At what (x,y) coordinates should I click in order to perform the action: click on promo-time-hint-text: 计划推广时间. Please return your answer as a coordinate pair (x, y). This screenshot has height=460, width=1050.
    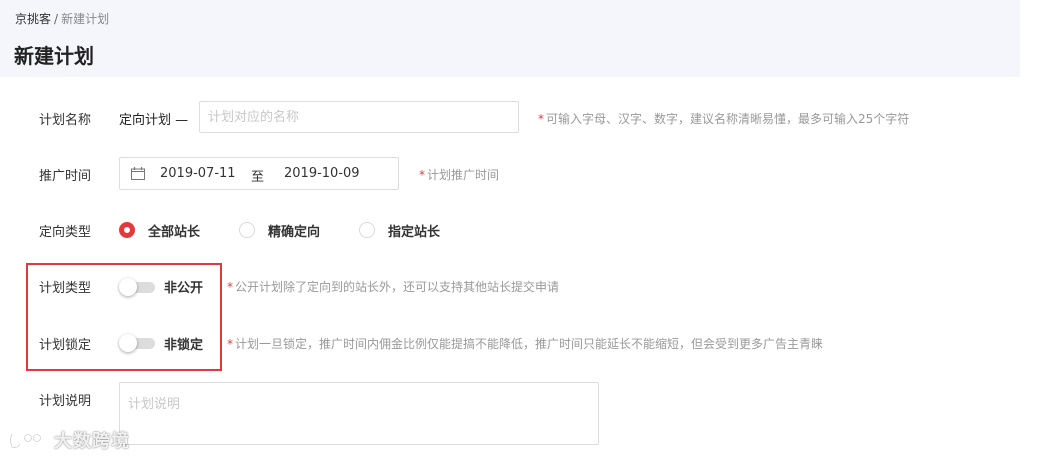
    Looking at the image, I should click on (463, 175).